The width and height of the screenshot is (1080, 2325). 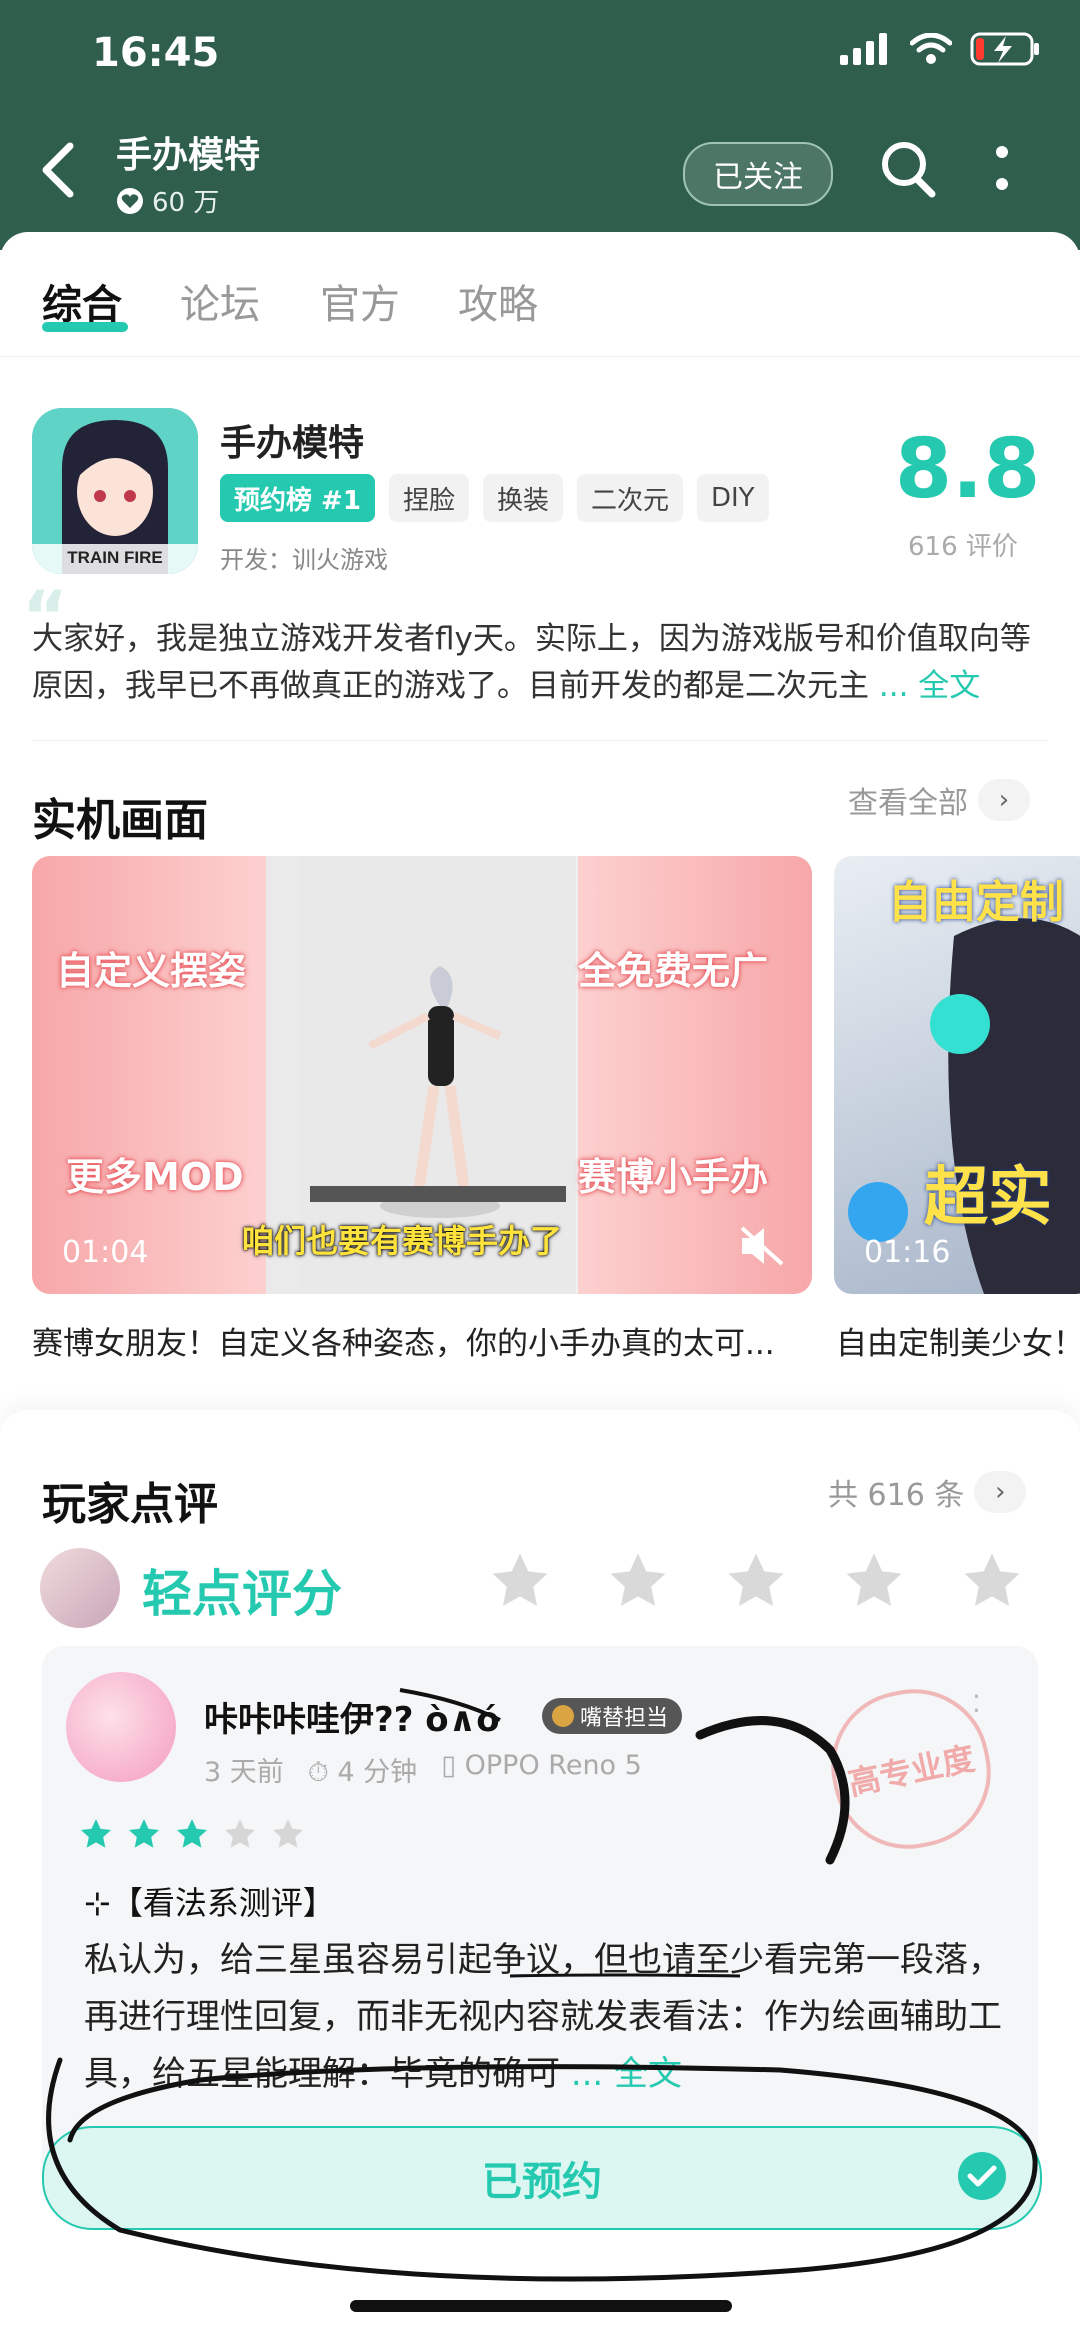 What do you see at coordinates (908, 170) in the screenshot?
I see `search-icon` at bounding box center [908, 170].